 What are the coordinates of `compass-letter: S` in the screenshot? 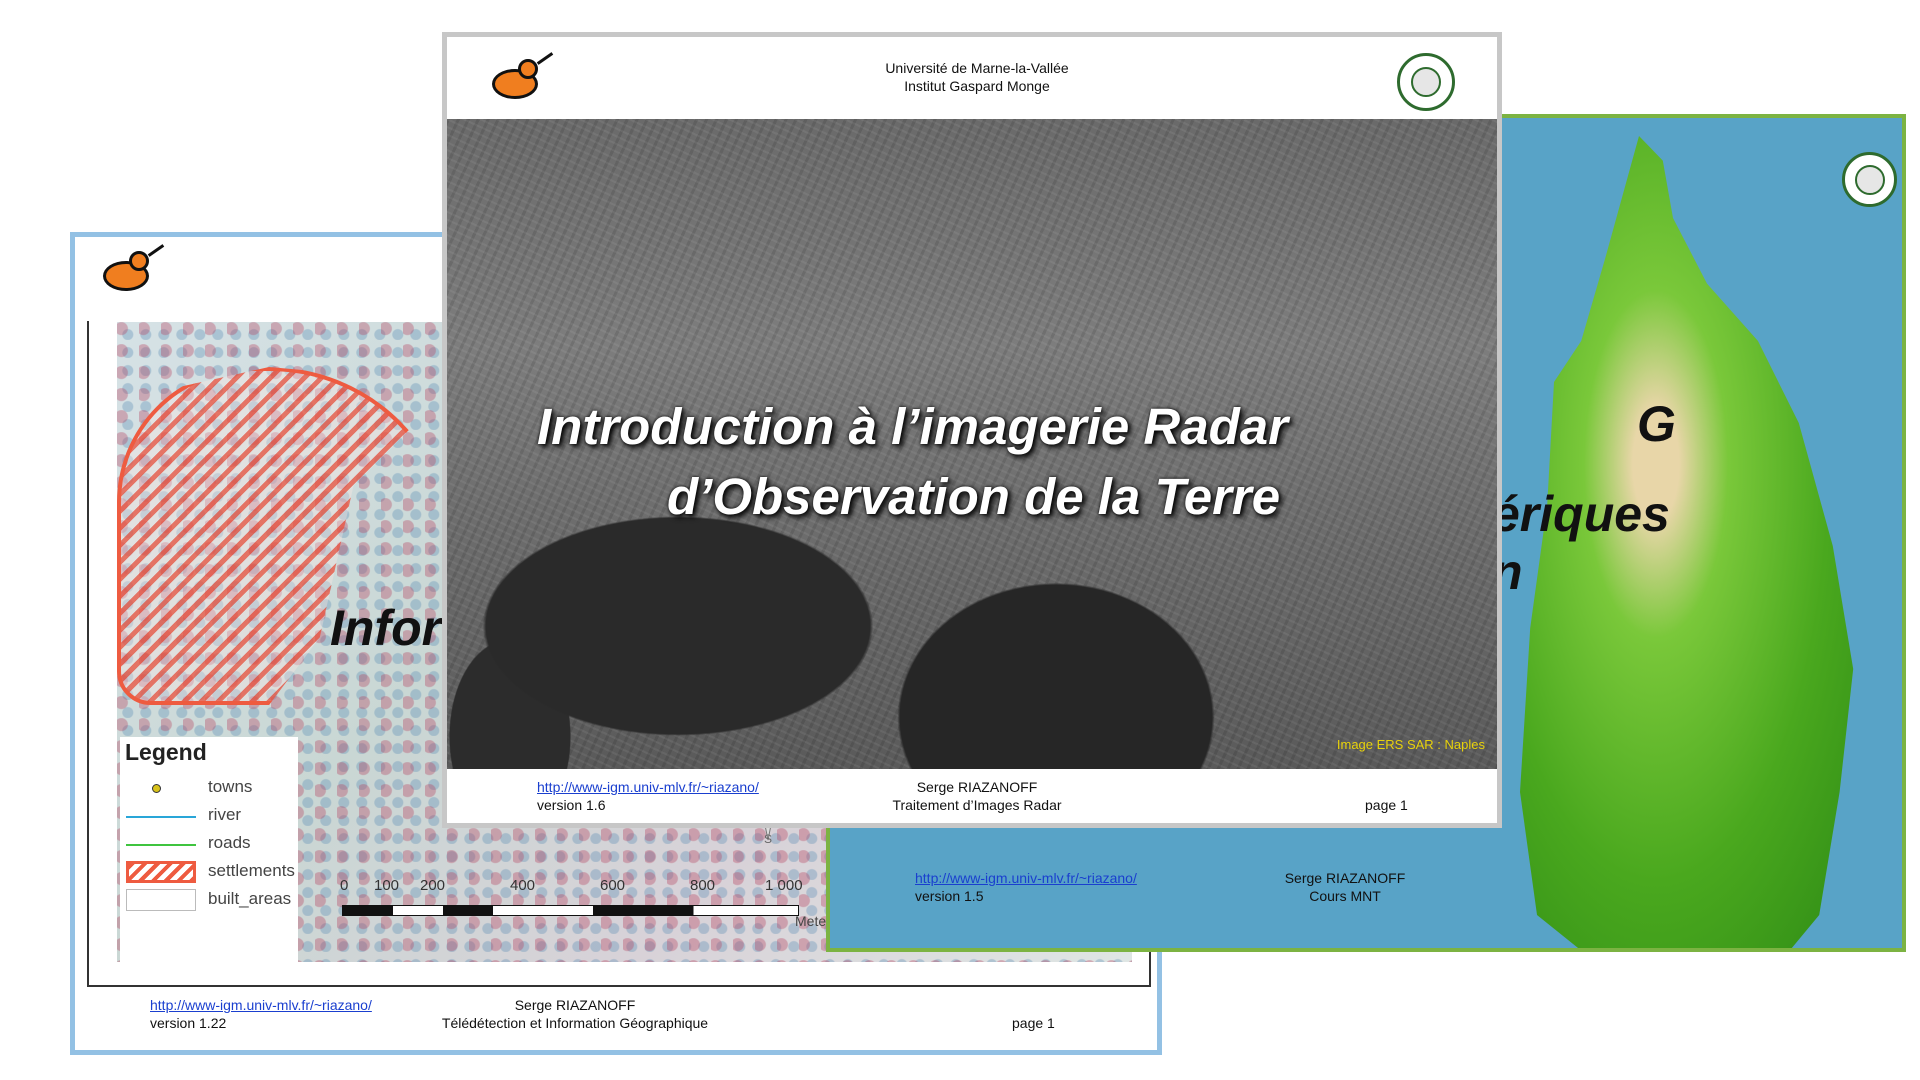 It's located at (768, 838).